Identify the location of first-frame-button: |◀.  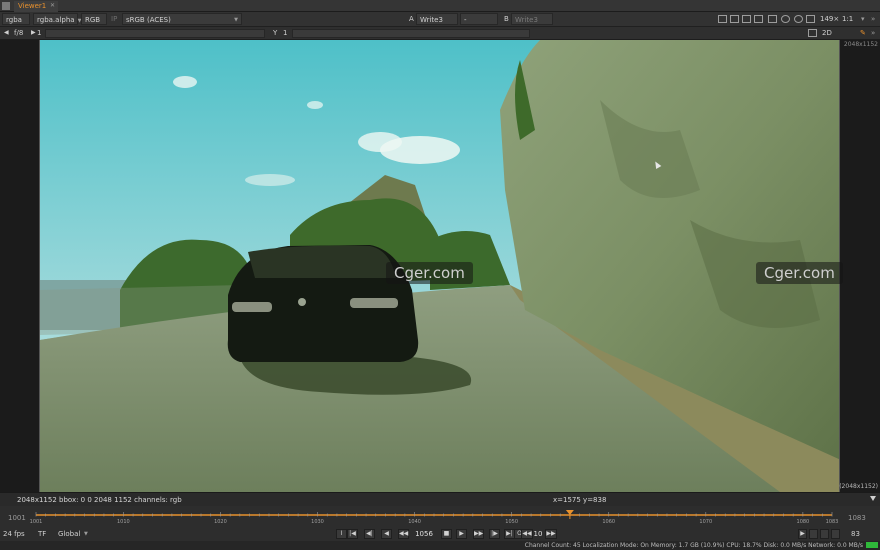
(352, 534).